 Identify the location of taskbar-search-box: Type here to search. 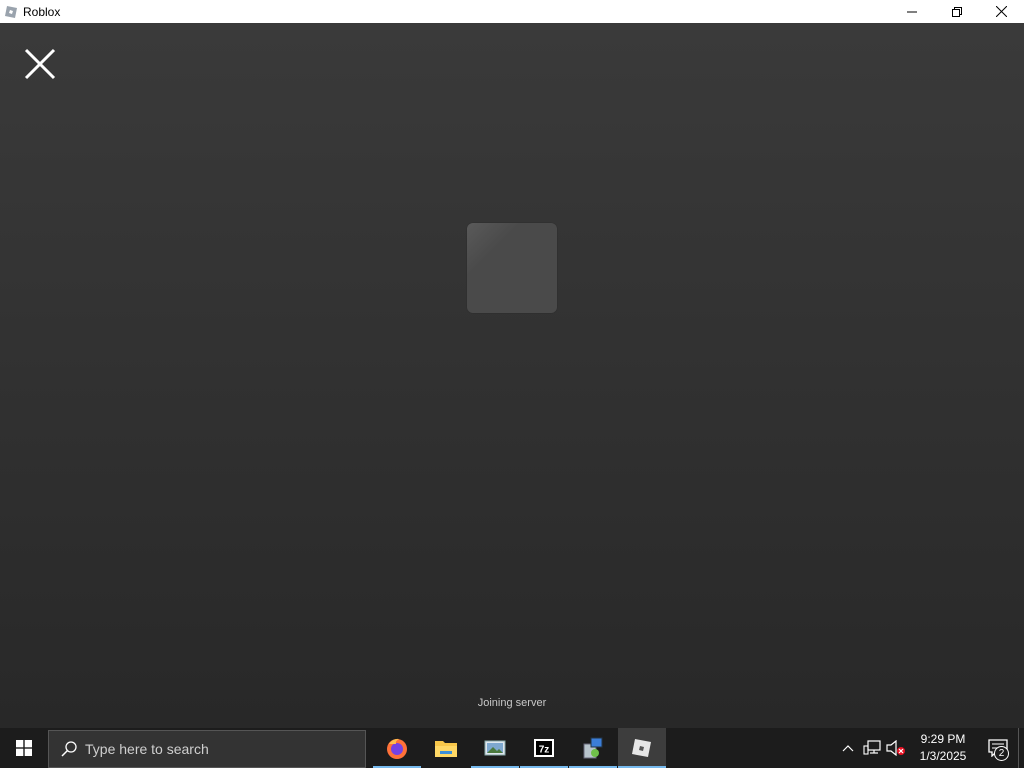
(207, 748).